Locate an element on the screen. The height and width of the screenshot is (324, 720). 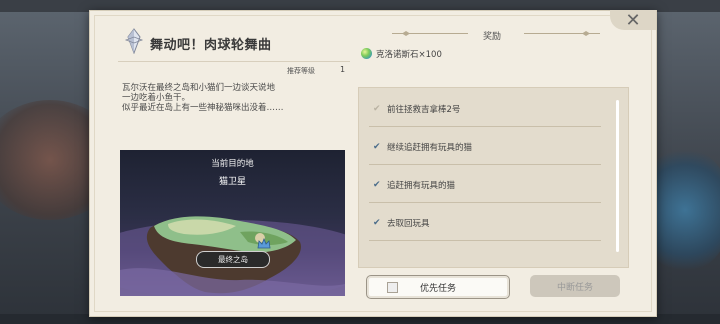
task-label: 追赶拥有玩具的猫 is located at coordinates (421, 186).